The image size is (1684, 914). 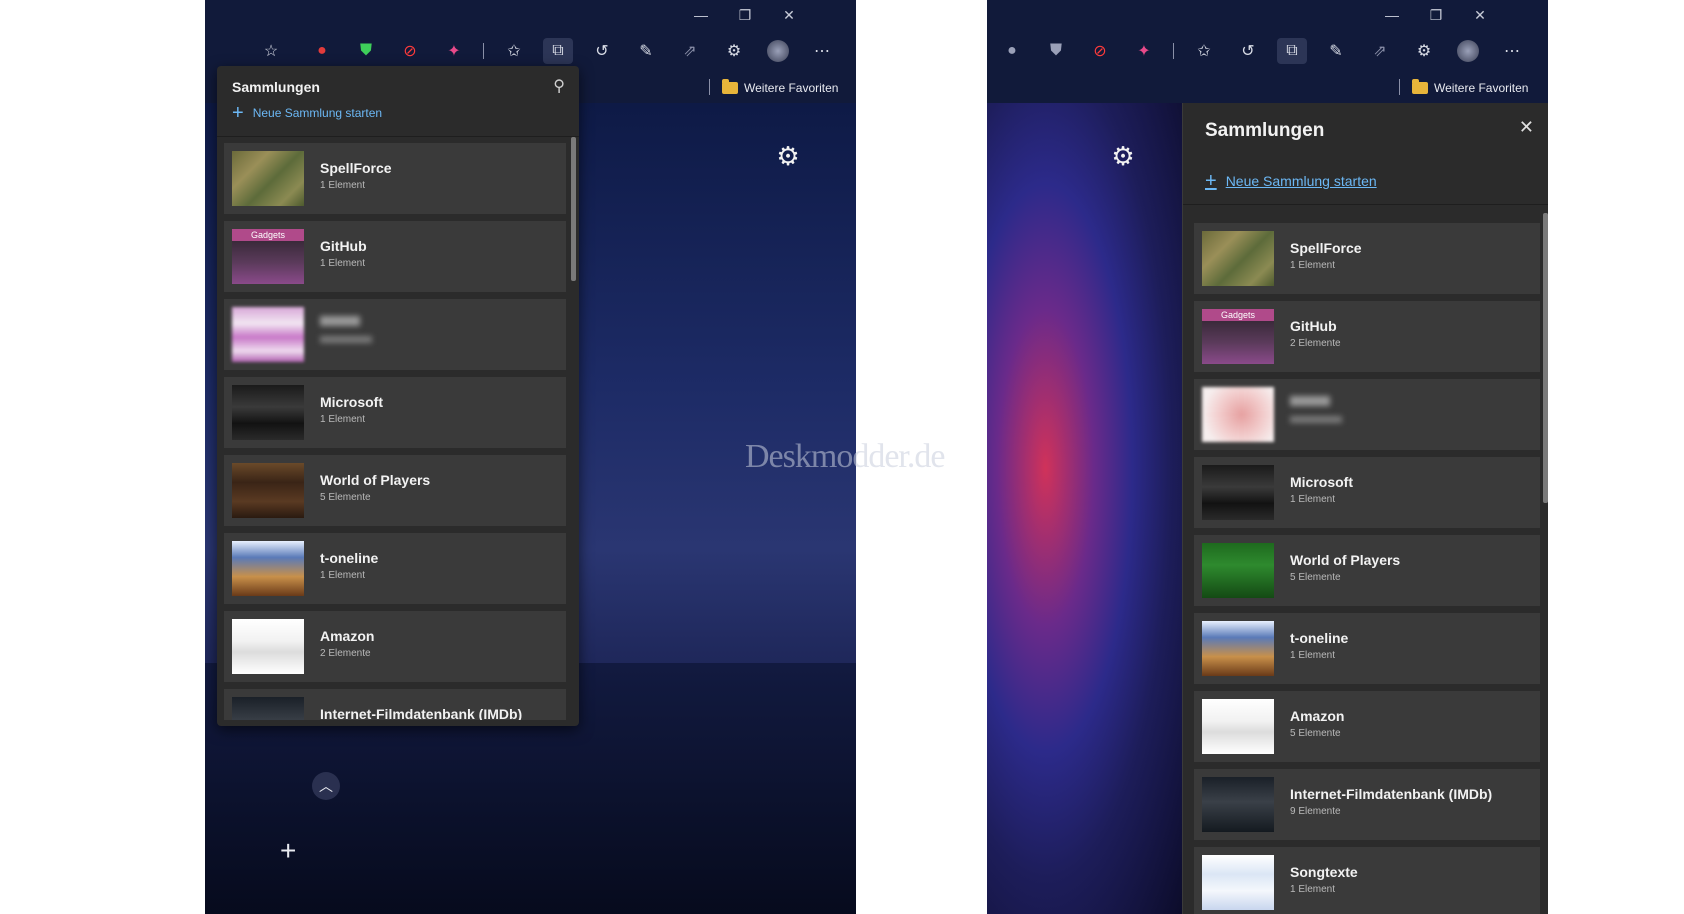 What do you see at coordinates (1526, 127) in the screenshot?
I see `close-pane-icon: ✕` at bounding box center [1526, 127].